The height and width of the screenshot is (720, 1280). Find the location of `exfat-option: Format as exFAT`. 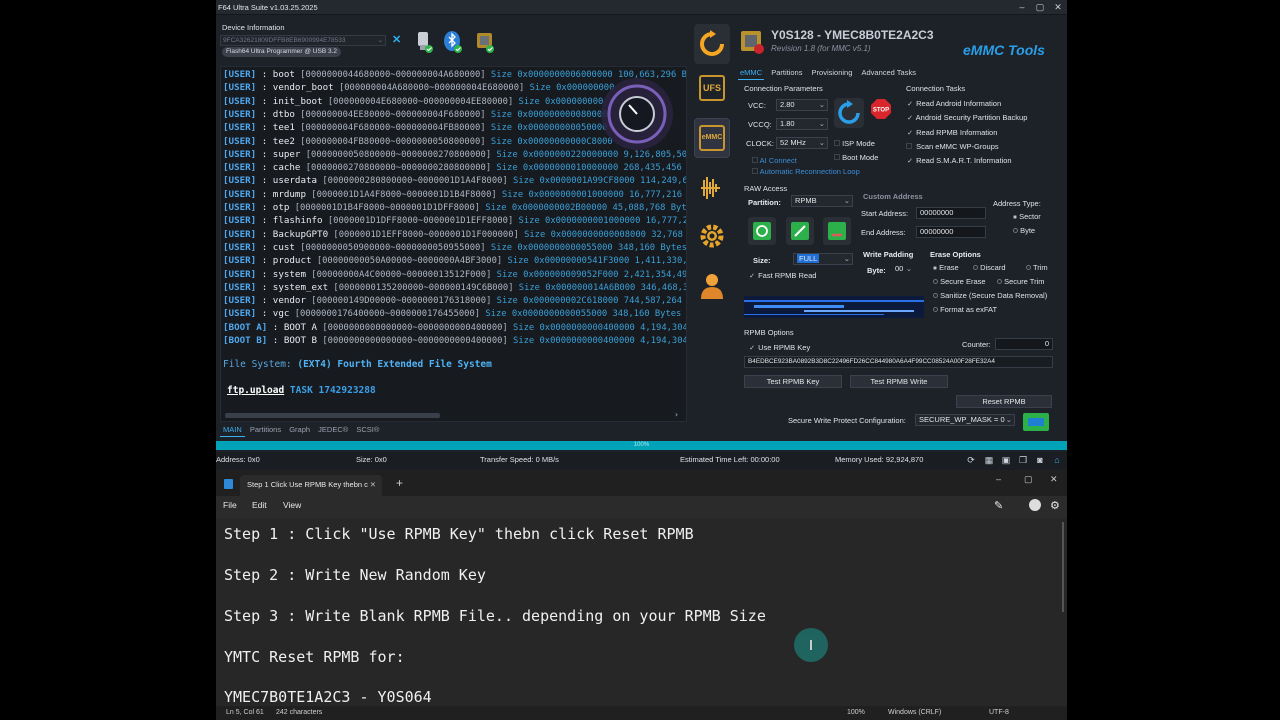

exfat-option: Format as exFAT is located at coordinates (965, 309).